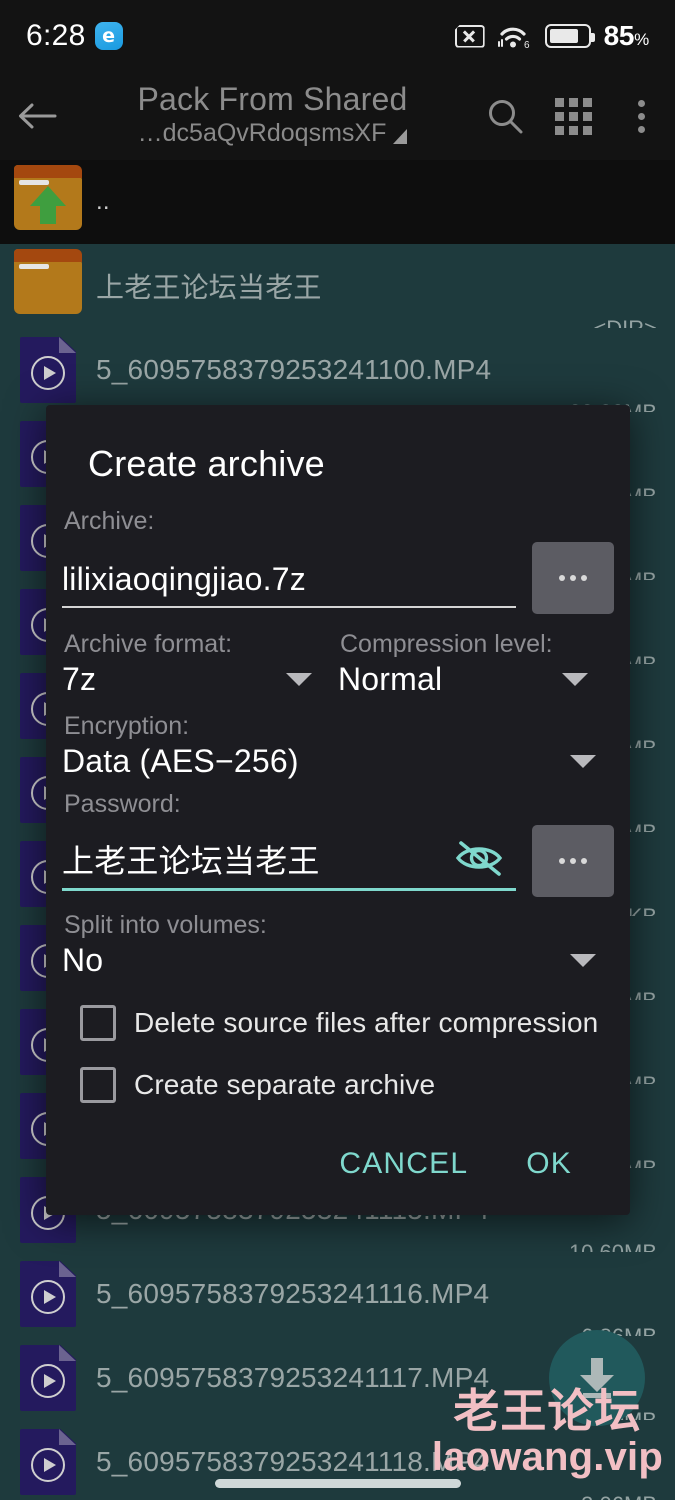 This screenshot has width=675, height=1500. I want to click on breadcrumb: …dc5aQvRdoqsmsXF, so click(273, 134).